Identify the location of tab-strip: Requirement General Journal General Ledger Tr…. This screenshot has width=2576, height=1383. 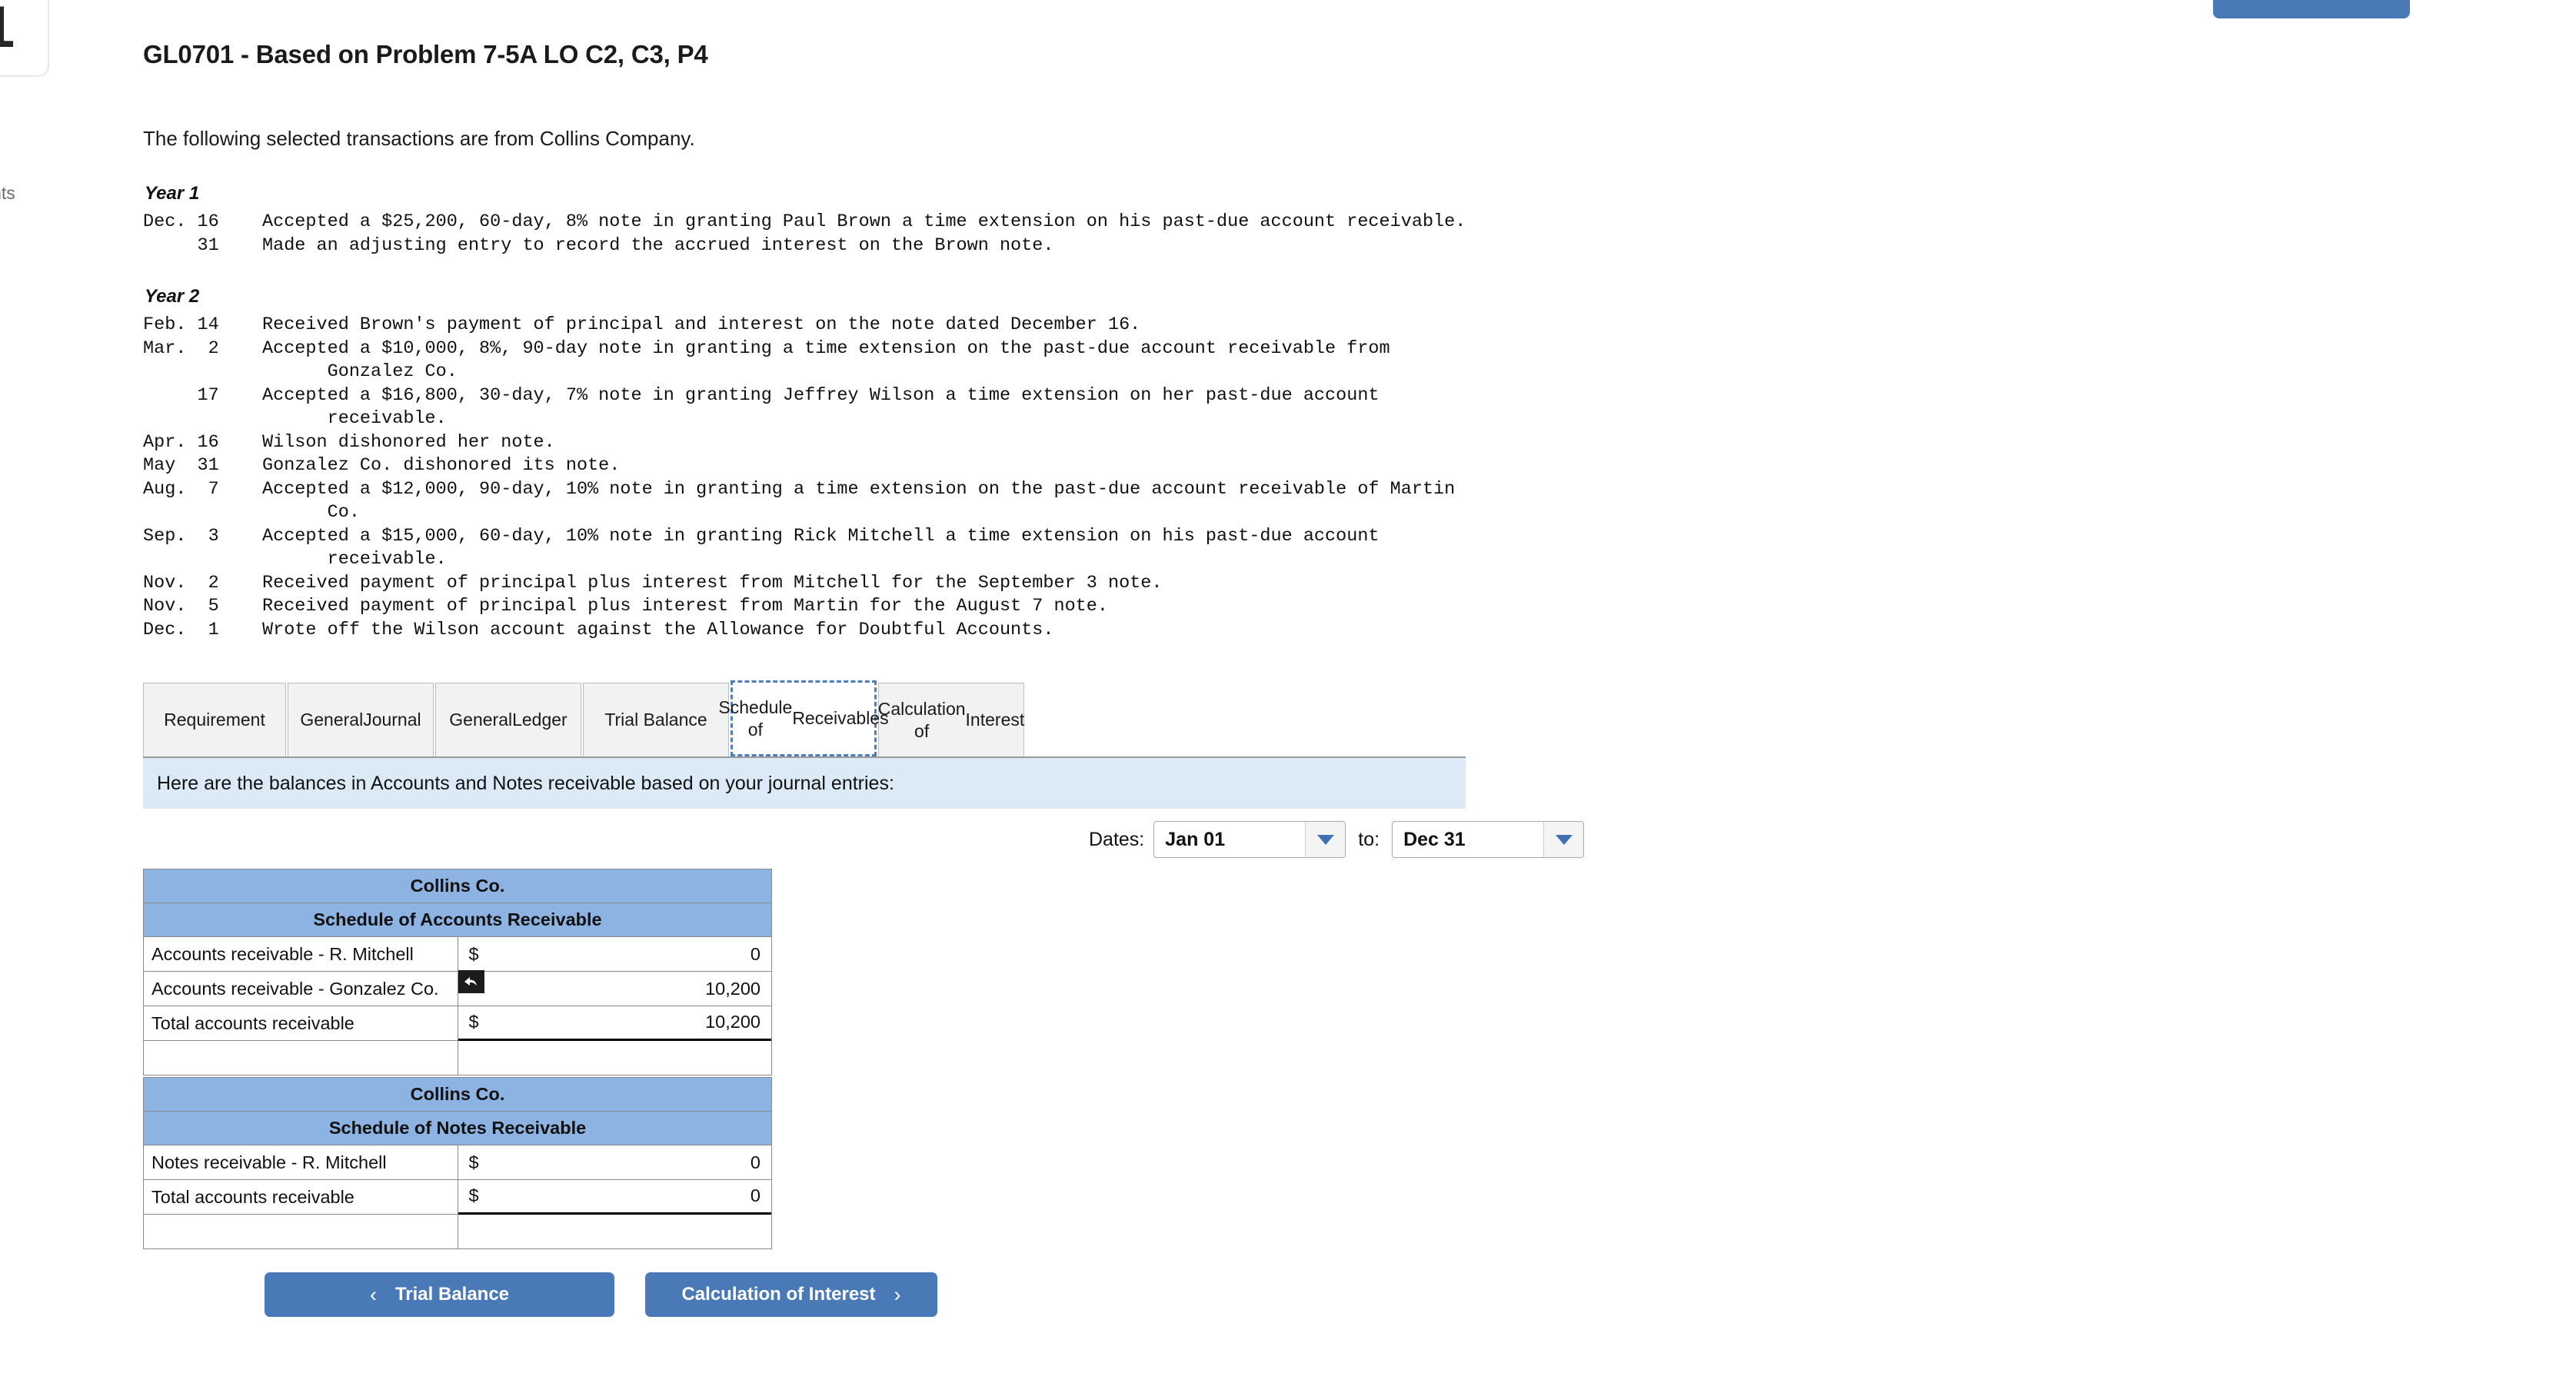
(804, 719).